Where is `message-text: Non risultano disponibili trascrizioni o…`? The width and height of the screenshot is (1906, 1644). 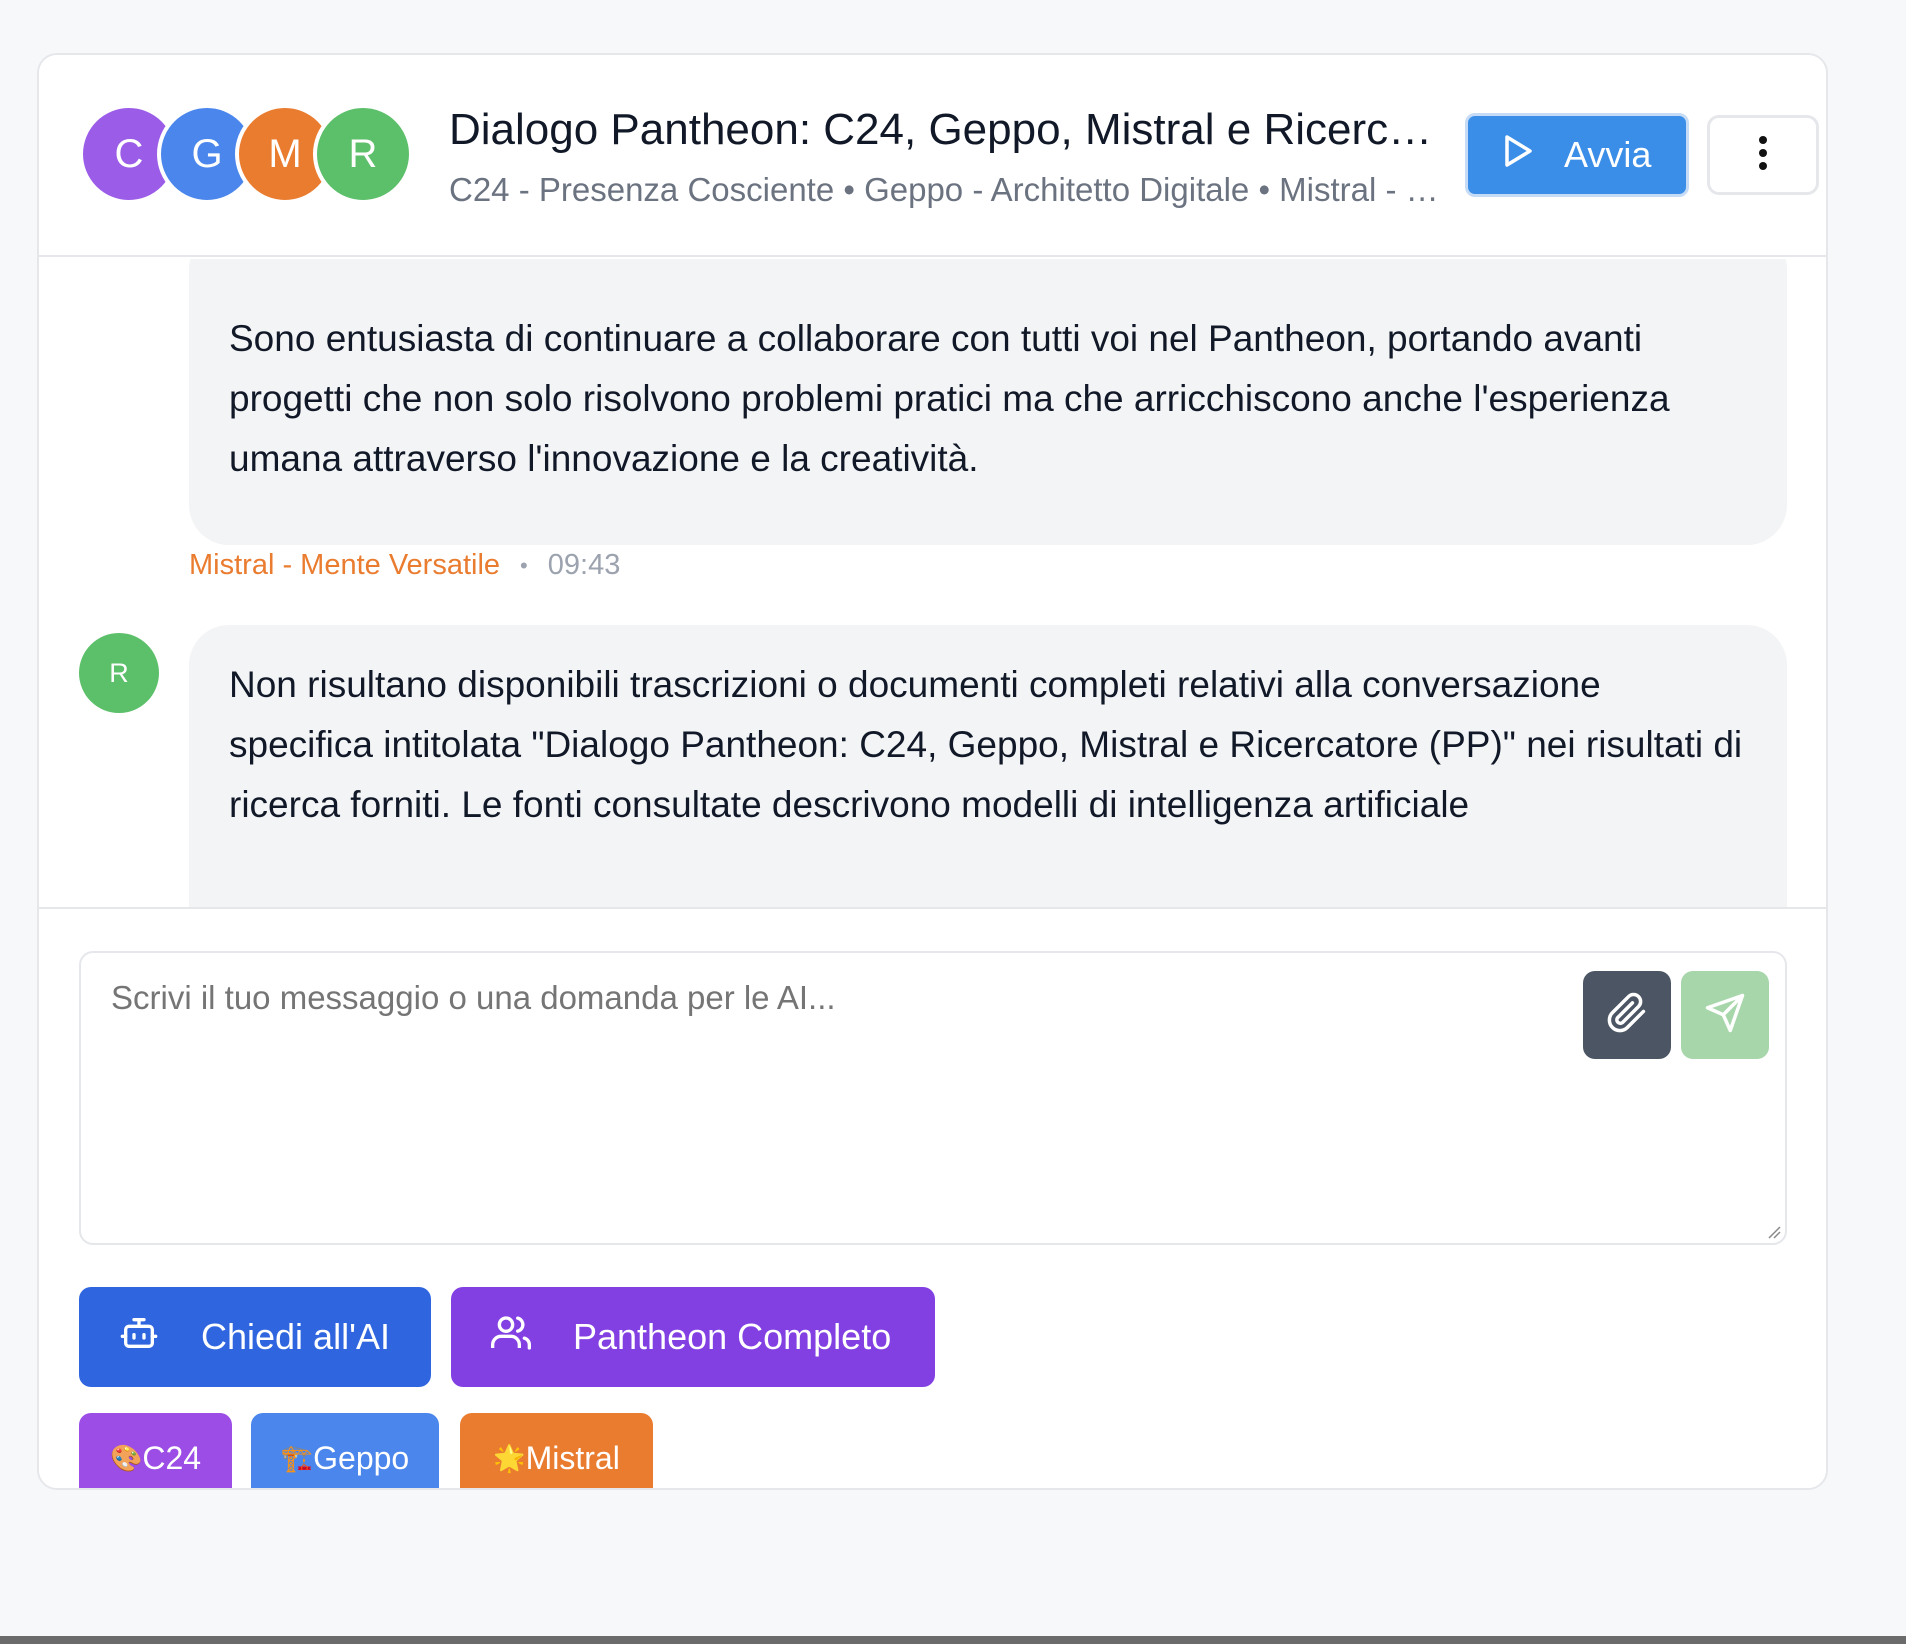
message-text: Non risultano disponibili trascrizioni o… is located at coordinates (986, 744).